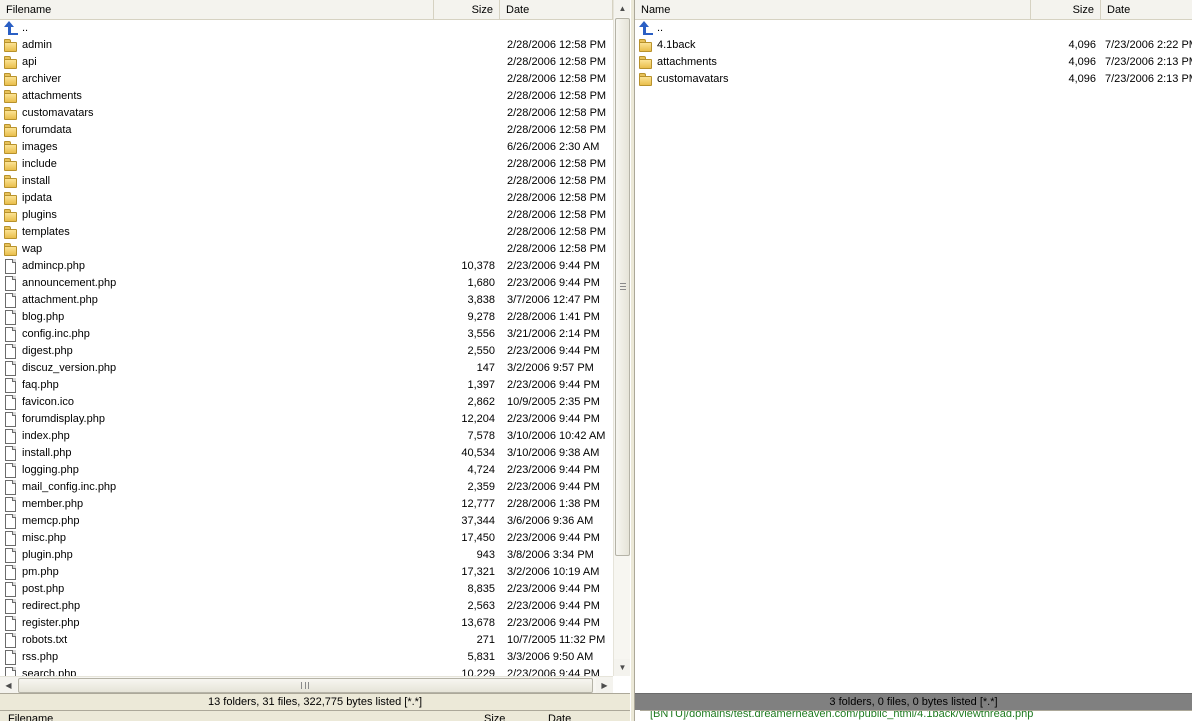 The width and height of the screenshot is (1192, 721). I want to click on local-header-date: Date, so click(556, 10).